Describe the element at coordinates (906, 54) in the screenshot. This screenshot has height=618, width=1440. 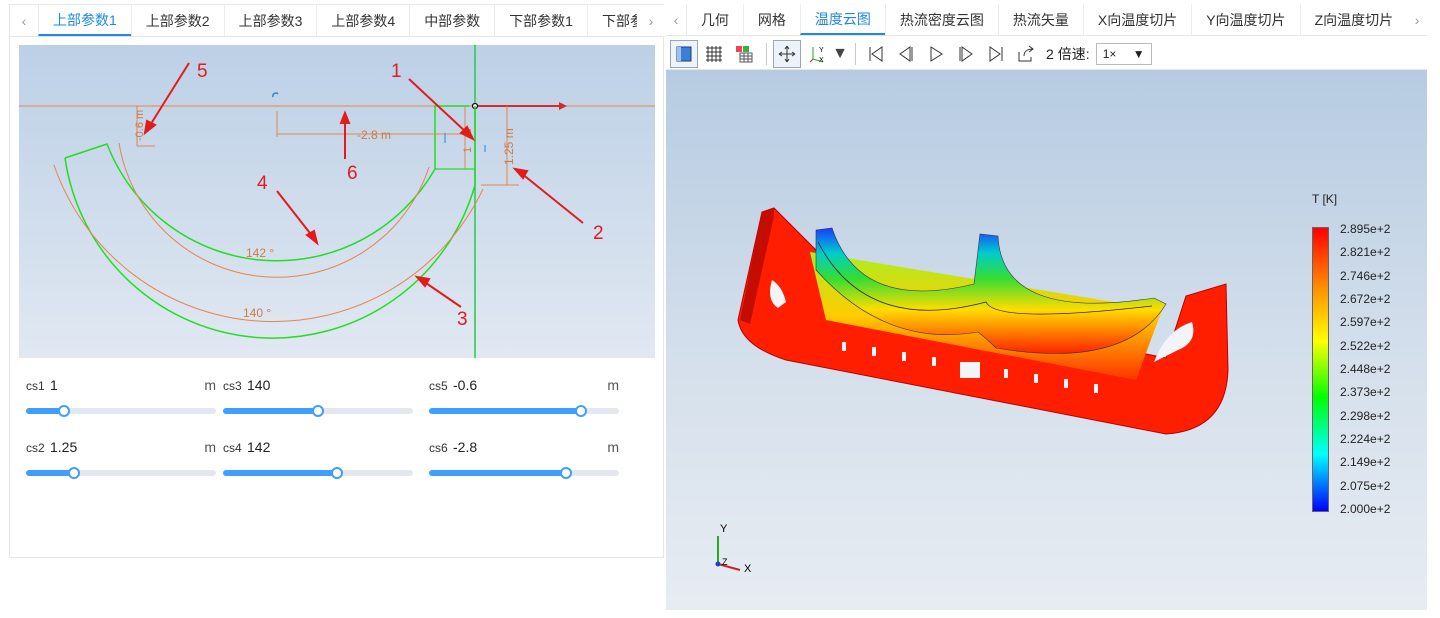
I see `previous-frame-icon` at that location.